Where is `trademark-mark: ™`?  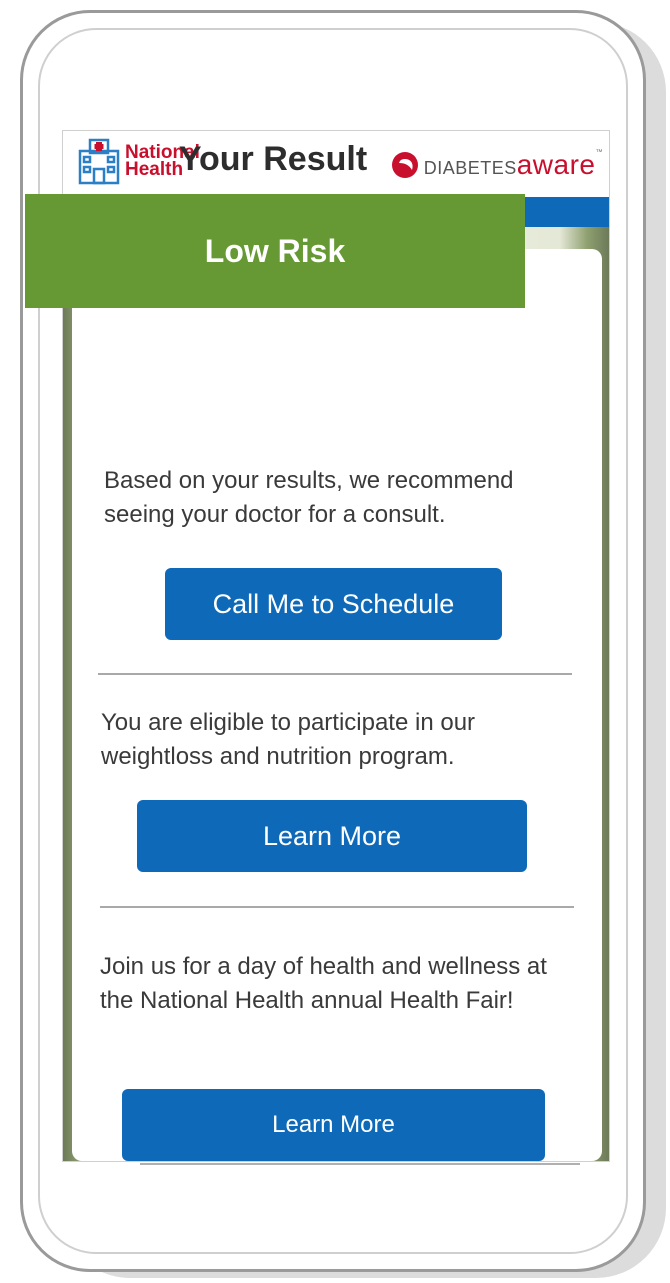 trademark-mark: ™ is located at coordinates (599, 152).